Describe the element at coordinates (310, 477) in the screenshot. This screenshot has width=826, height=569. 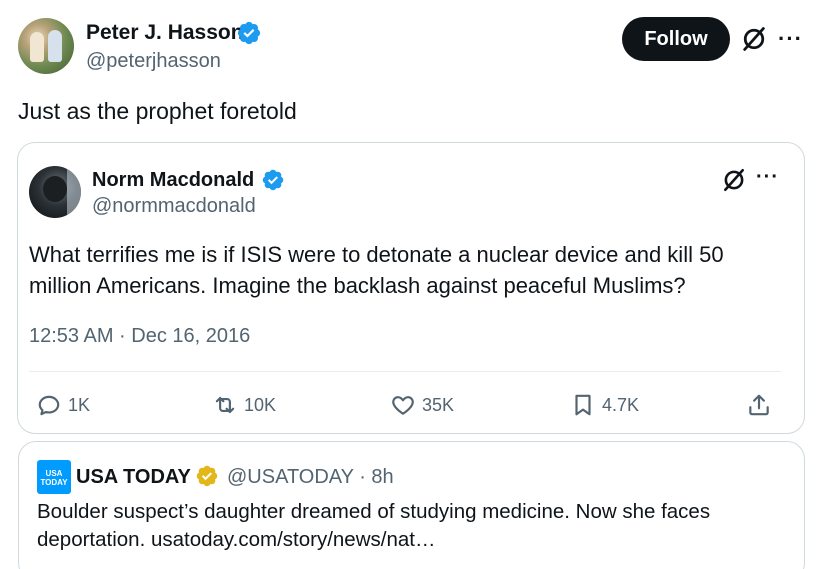
I see `link-card-handle-time: @USATODAY · 8h` at that location.